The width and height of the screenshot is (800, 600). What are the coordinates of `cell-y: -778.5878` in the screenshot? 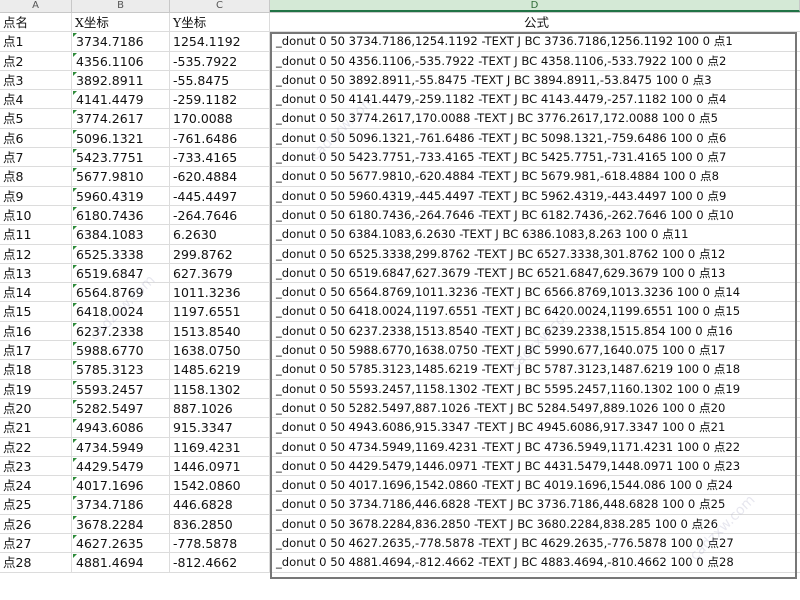 It's located at (220, 543).